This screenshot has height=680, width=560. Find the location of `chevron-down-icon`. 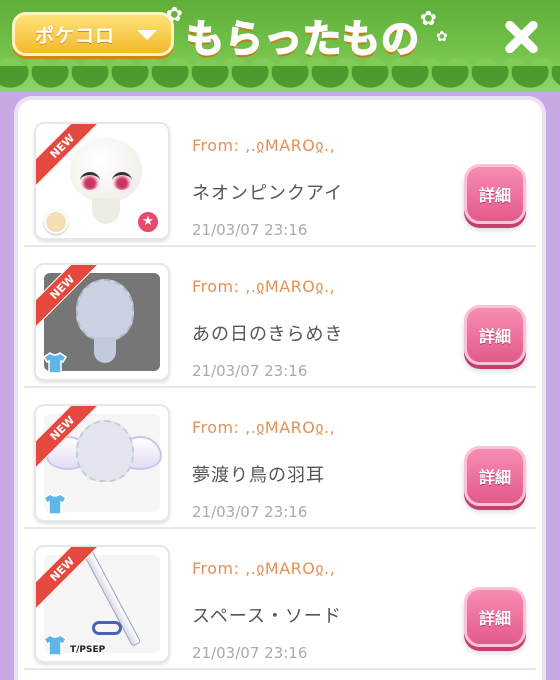

chevron-down-icon is located at coordinates (147, 35).